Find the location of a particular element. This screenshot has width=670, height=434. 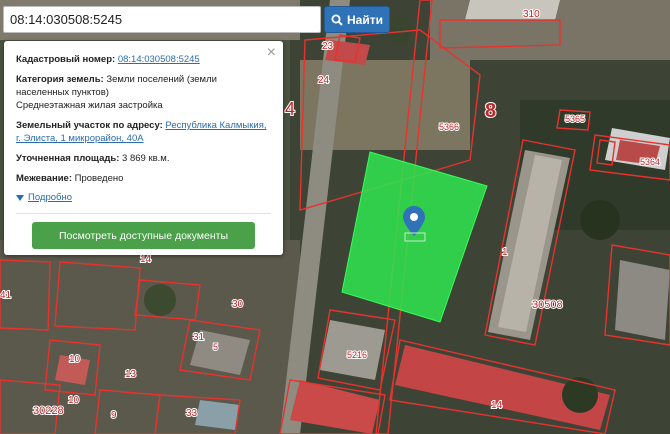

parcel-label: 41 is located at coordinates (6, 295).